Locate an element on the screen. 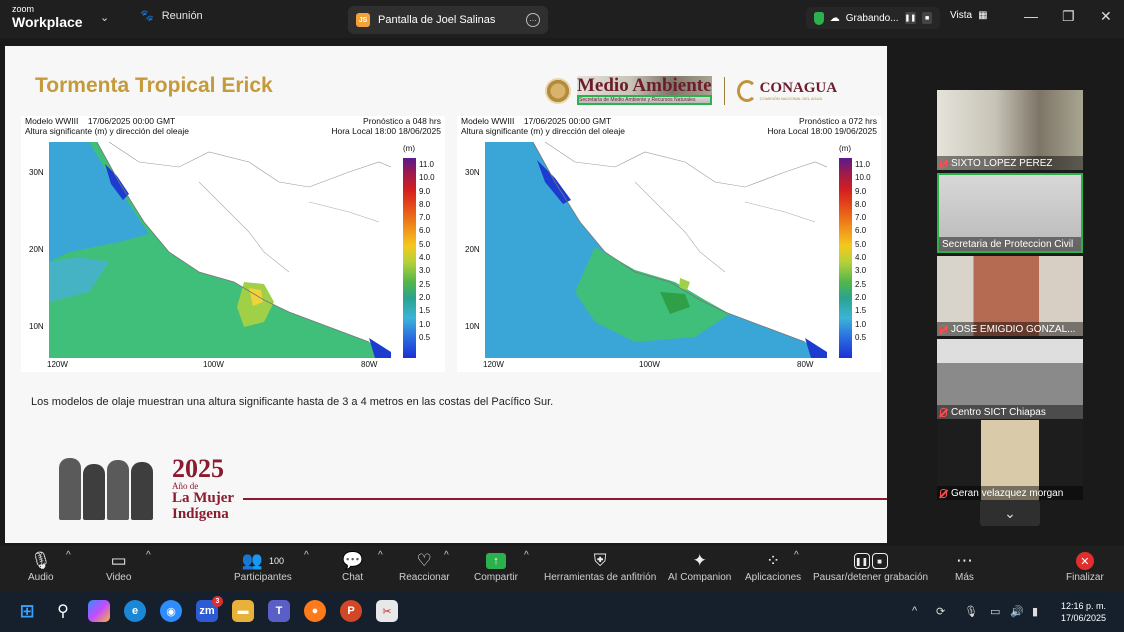 This screenshot has height=632, width=1124. file-explorer-icon: ▬ is located at coordinates (243, 611).